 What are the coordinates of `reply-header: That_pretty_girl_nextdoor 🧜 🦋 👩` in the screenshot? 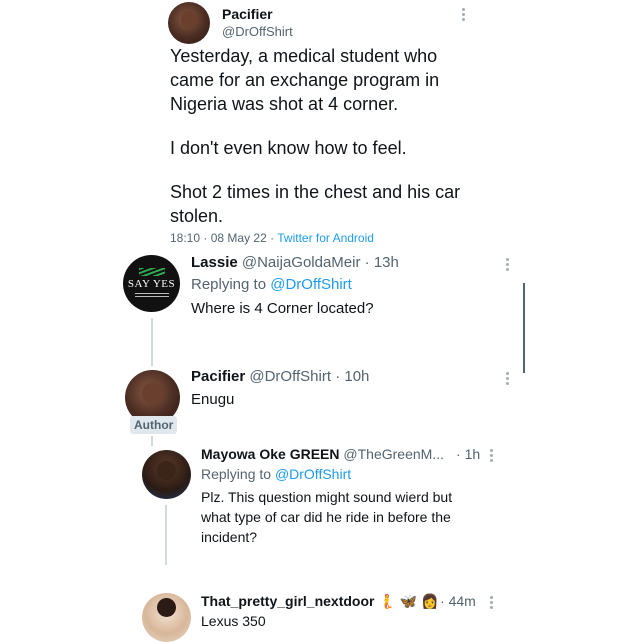 It's located at (319, 601).